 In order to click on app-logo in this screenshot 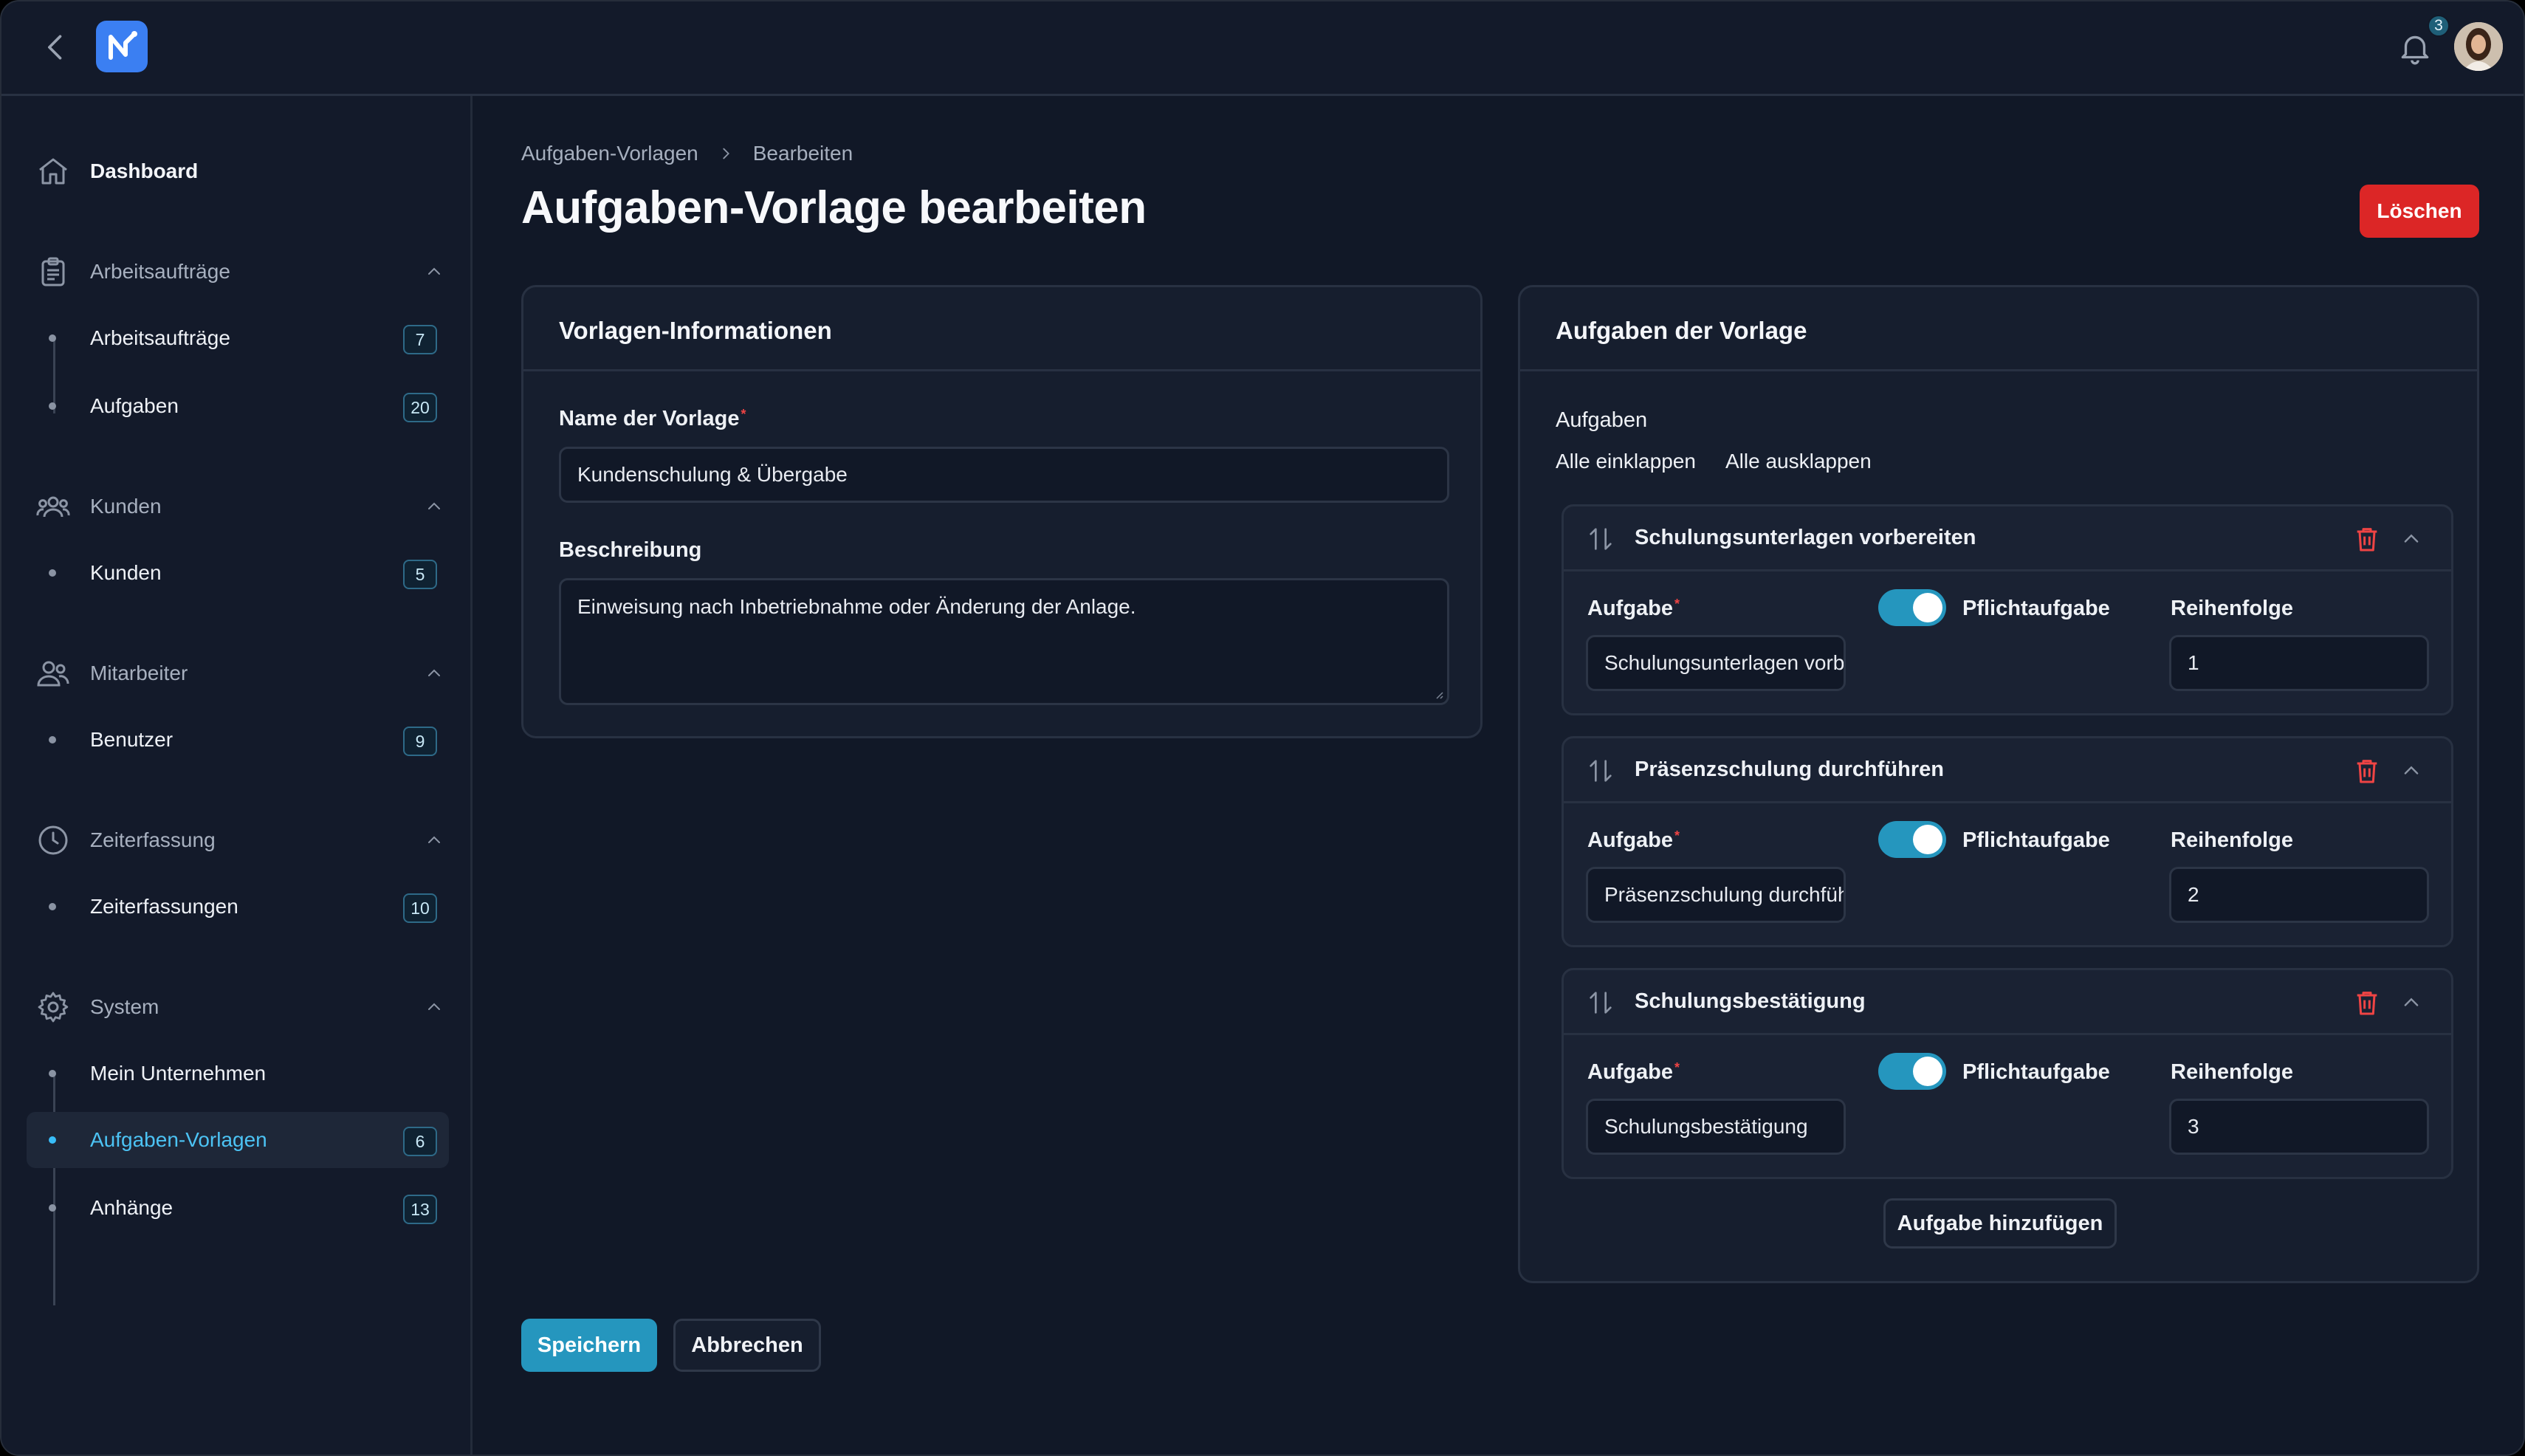, I will do `click(122, 47)`.